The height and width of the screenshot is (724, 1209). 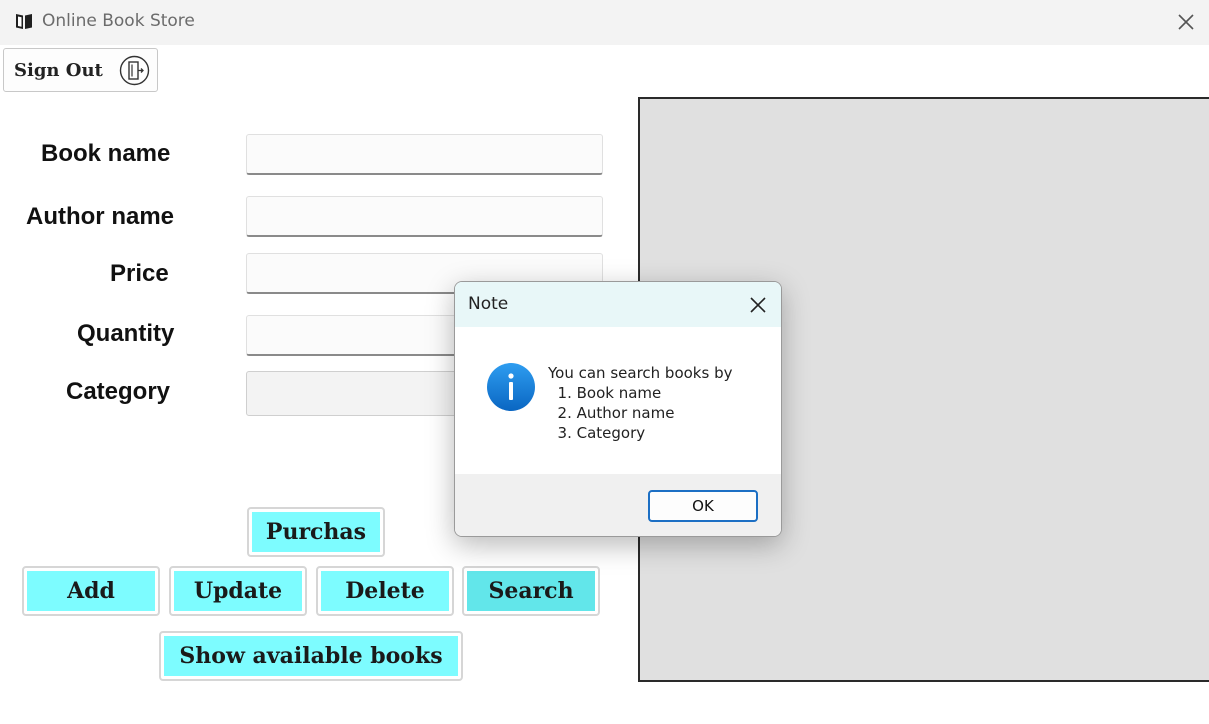 What do you see at coordinates (604, 22) in the screenshot?
I see `title-bar: Online Book Store` at bounding box center [604, 22].